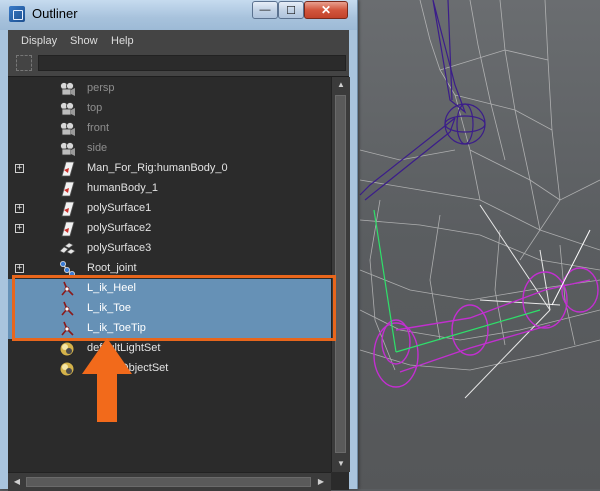 Image resolution: width=600 pixels, height=491 pixels. I want to click on outliner-row-label: L_ik_ToeTip, so click(116, 328).